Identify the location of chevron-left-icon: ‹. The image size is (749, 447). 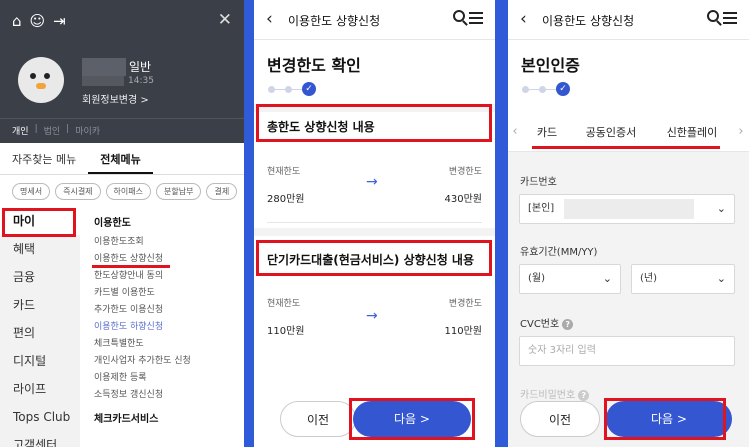
(515, 131).